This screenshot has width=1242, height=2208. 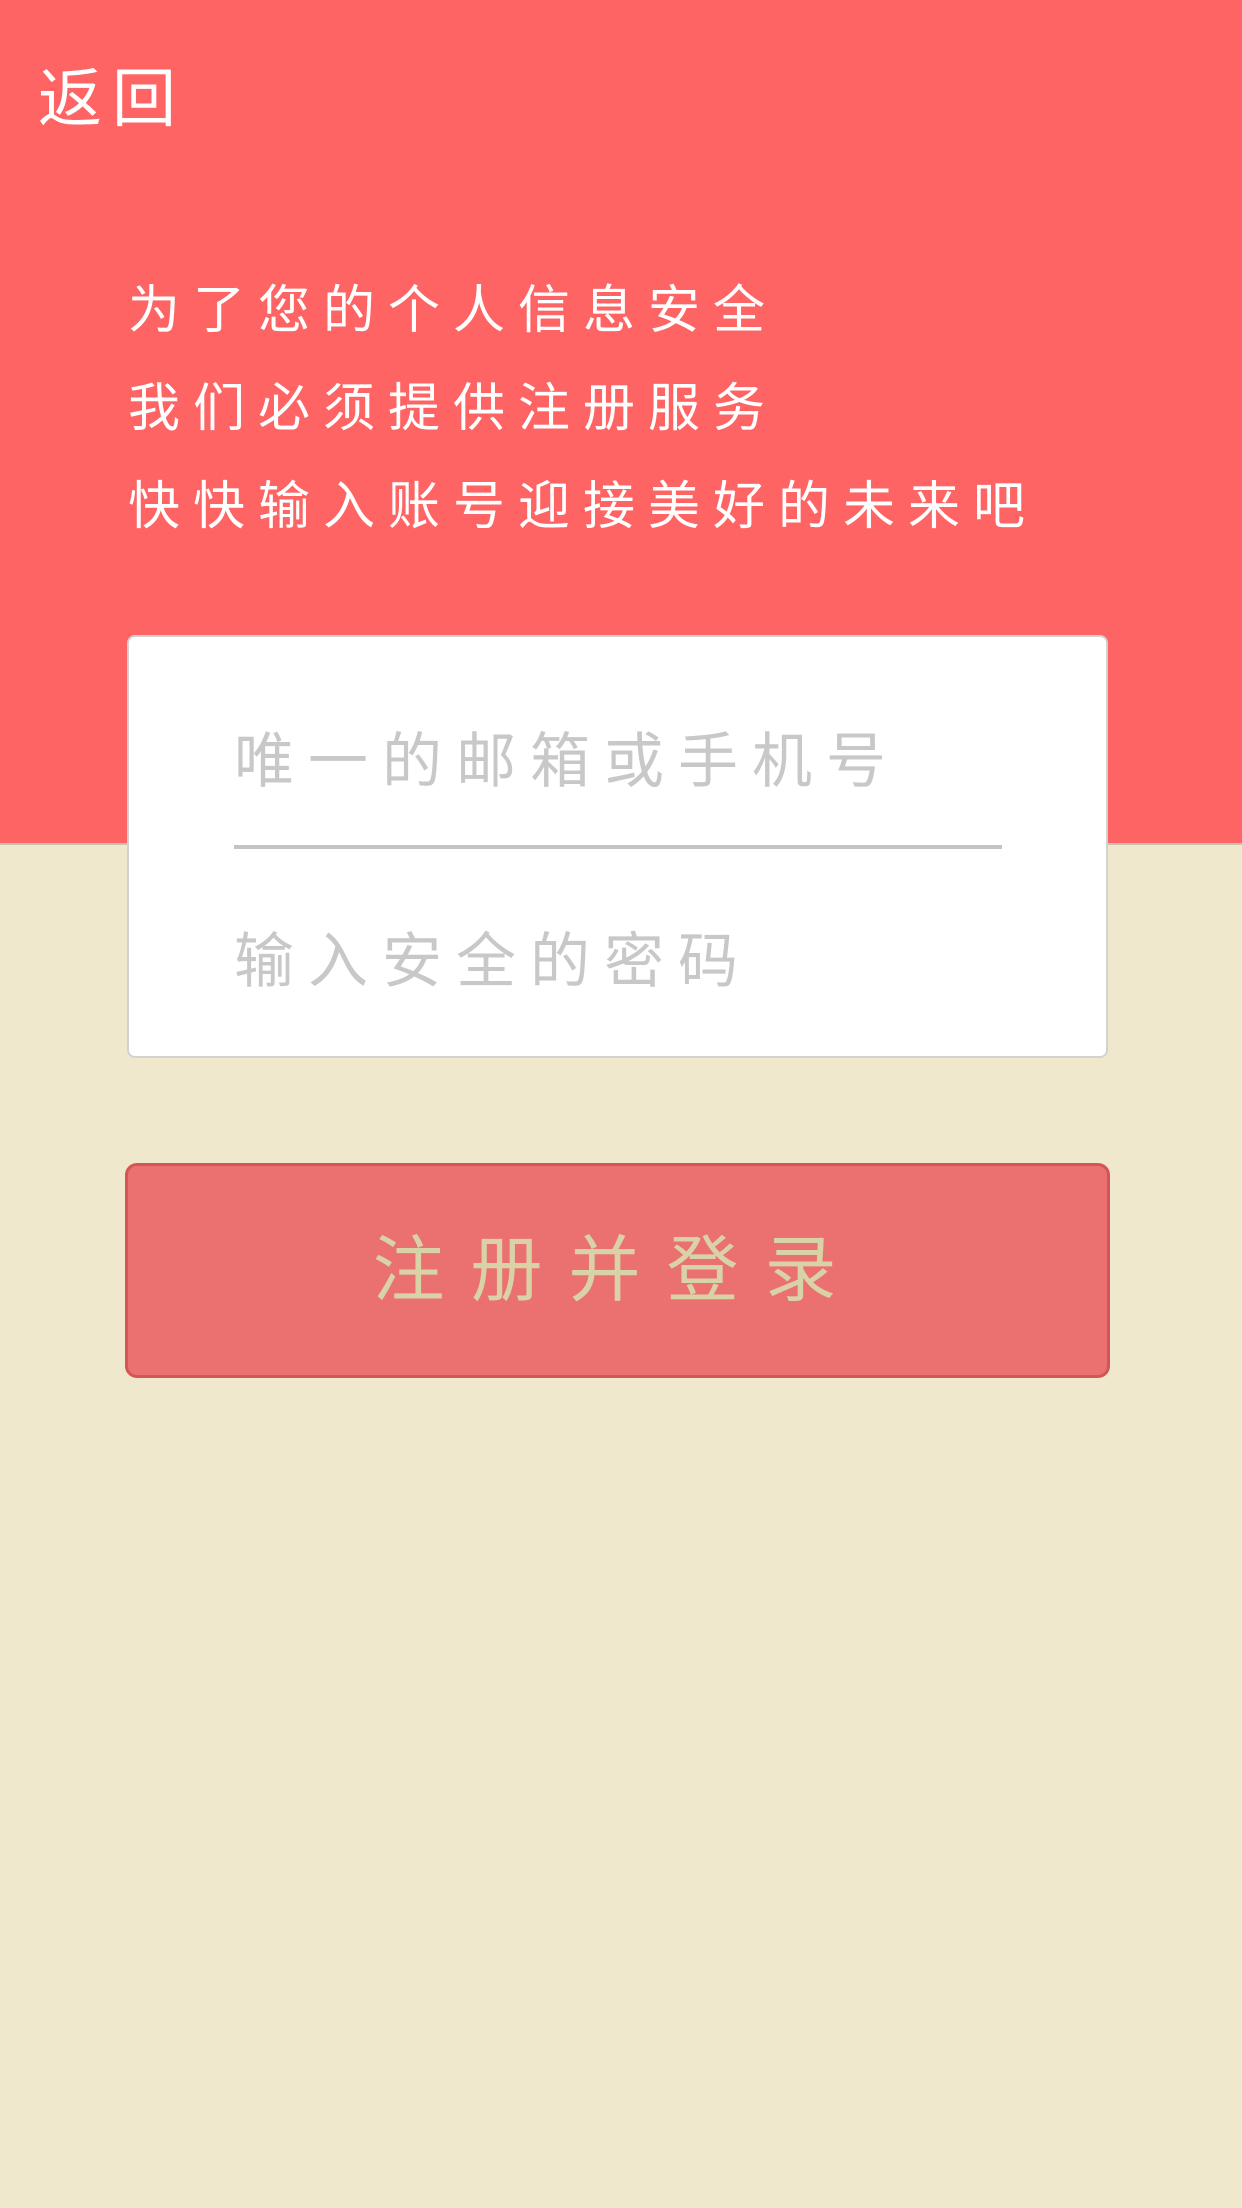 I want to click on intro-line-3: 快快输入账号迎接美好的未来吧, so click(x=583, y=507).